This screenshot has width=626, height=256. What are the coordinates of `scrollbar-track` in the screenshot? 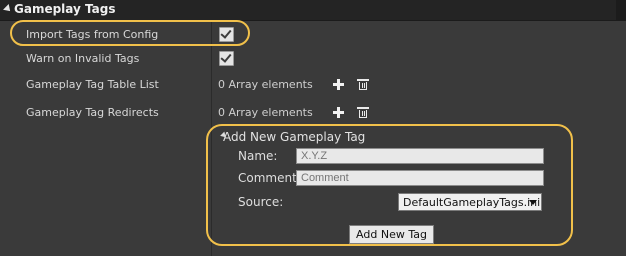 It's located at (621, 10).